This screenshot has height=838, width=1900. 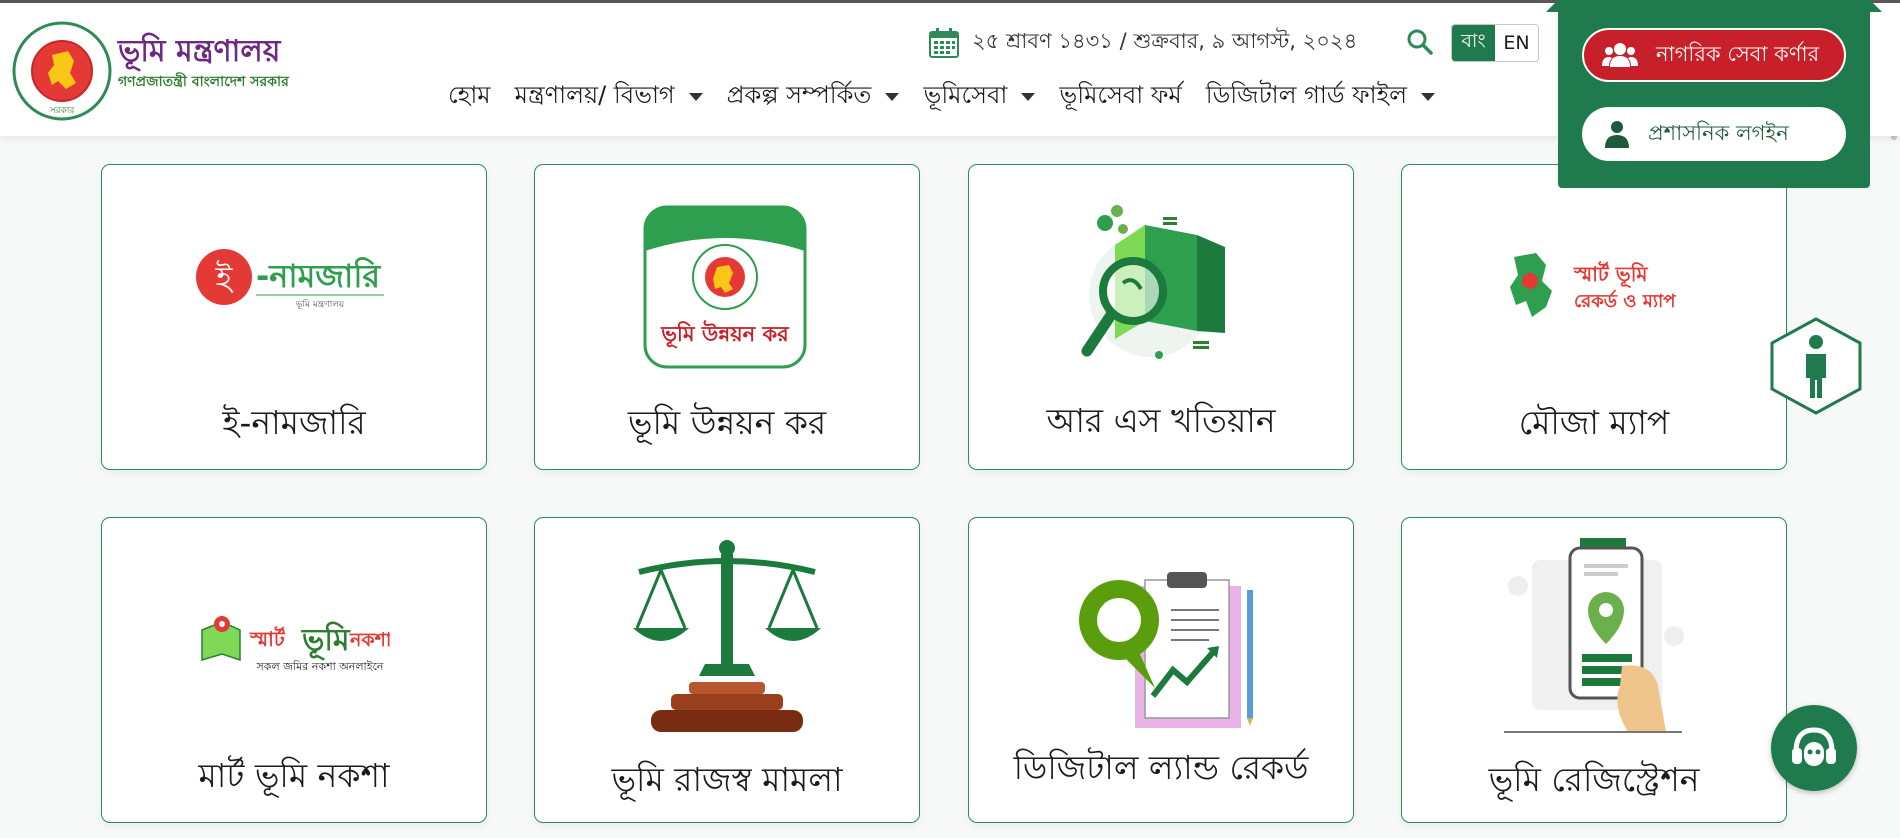 I want to click on service-card-rs-khatian: আর এস খতিয়ান, so click(x=1161, y=317).